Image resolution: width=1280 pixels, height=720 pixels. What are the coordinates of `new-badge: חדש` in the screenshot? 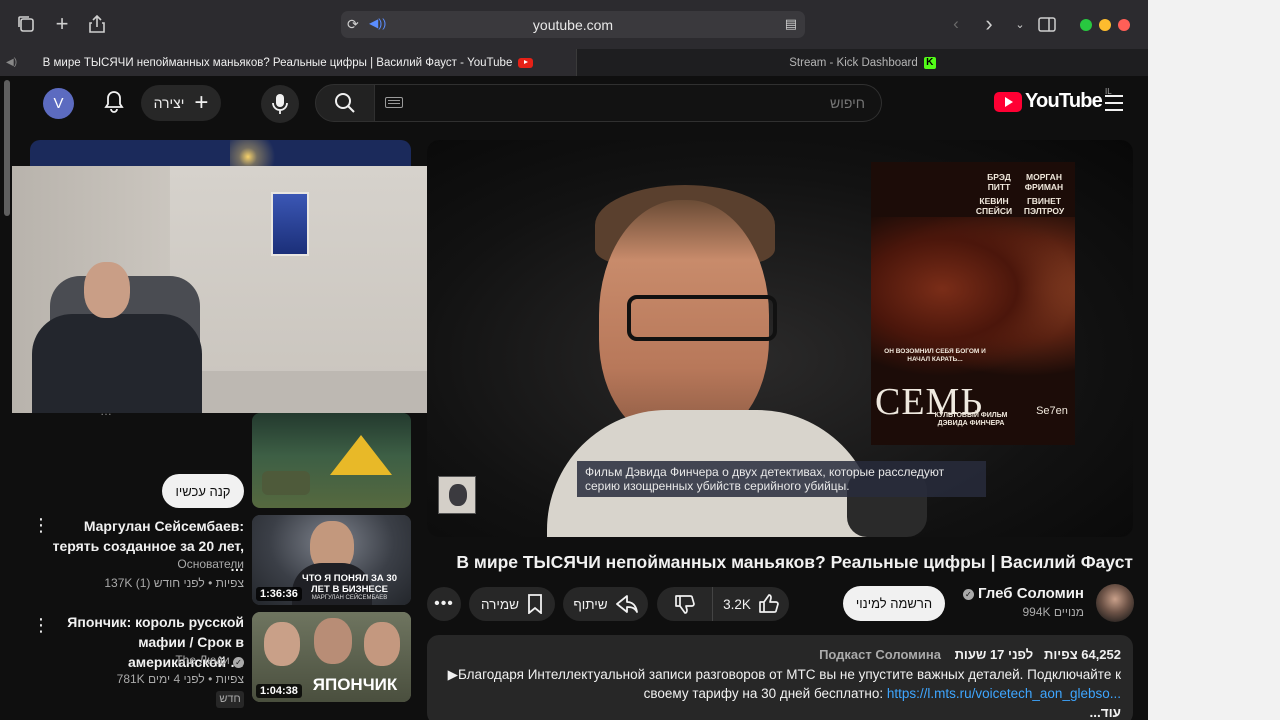 It's located at (230, 699).